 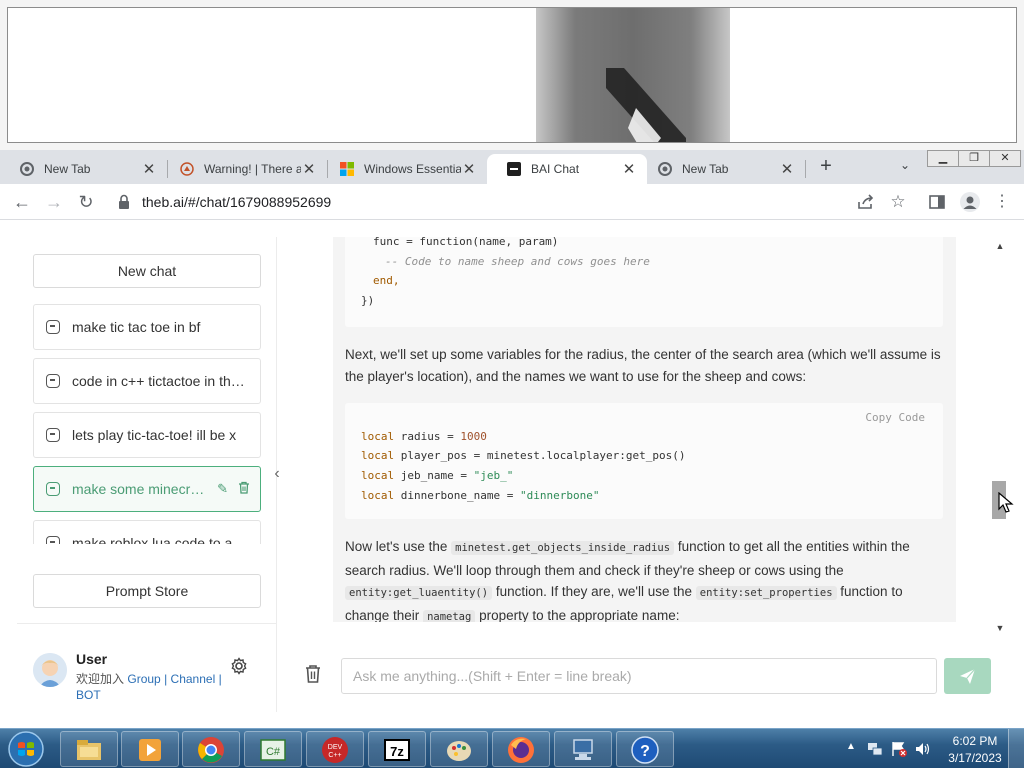 I want to click on taskbar-devcpp: DEV C++, so click(x=335, y=749).